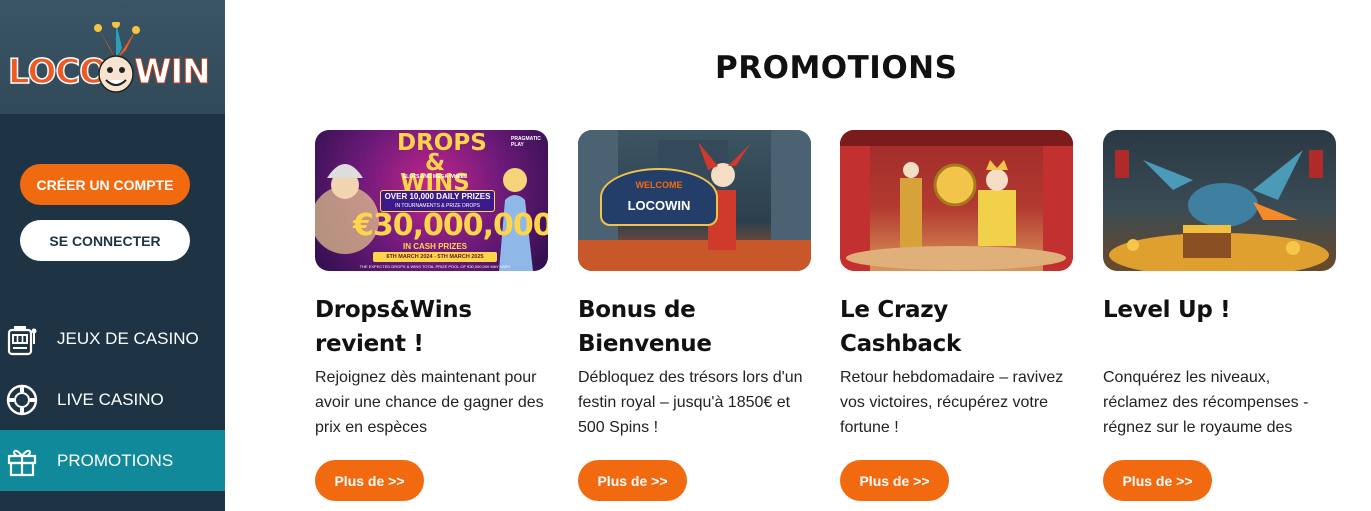 The width and height of the screenshot is (1371, 511). What do you see at coordinates (442, 163) in the screenshot?
I see `banner-headline: DROPS & WINS` at bounding box center [442, 163].